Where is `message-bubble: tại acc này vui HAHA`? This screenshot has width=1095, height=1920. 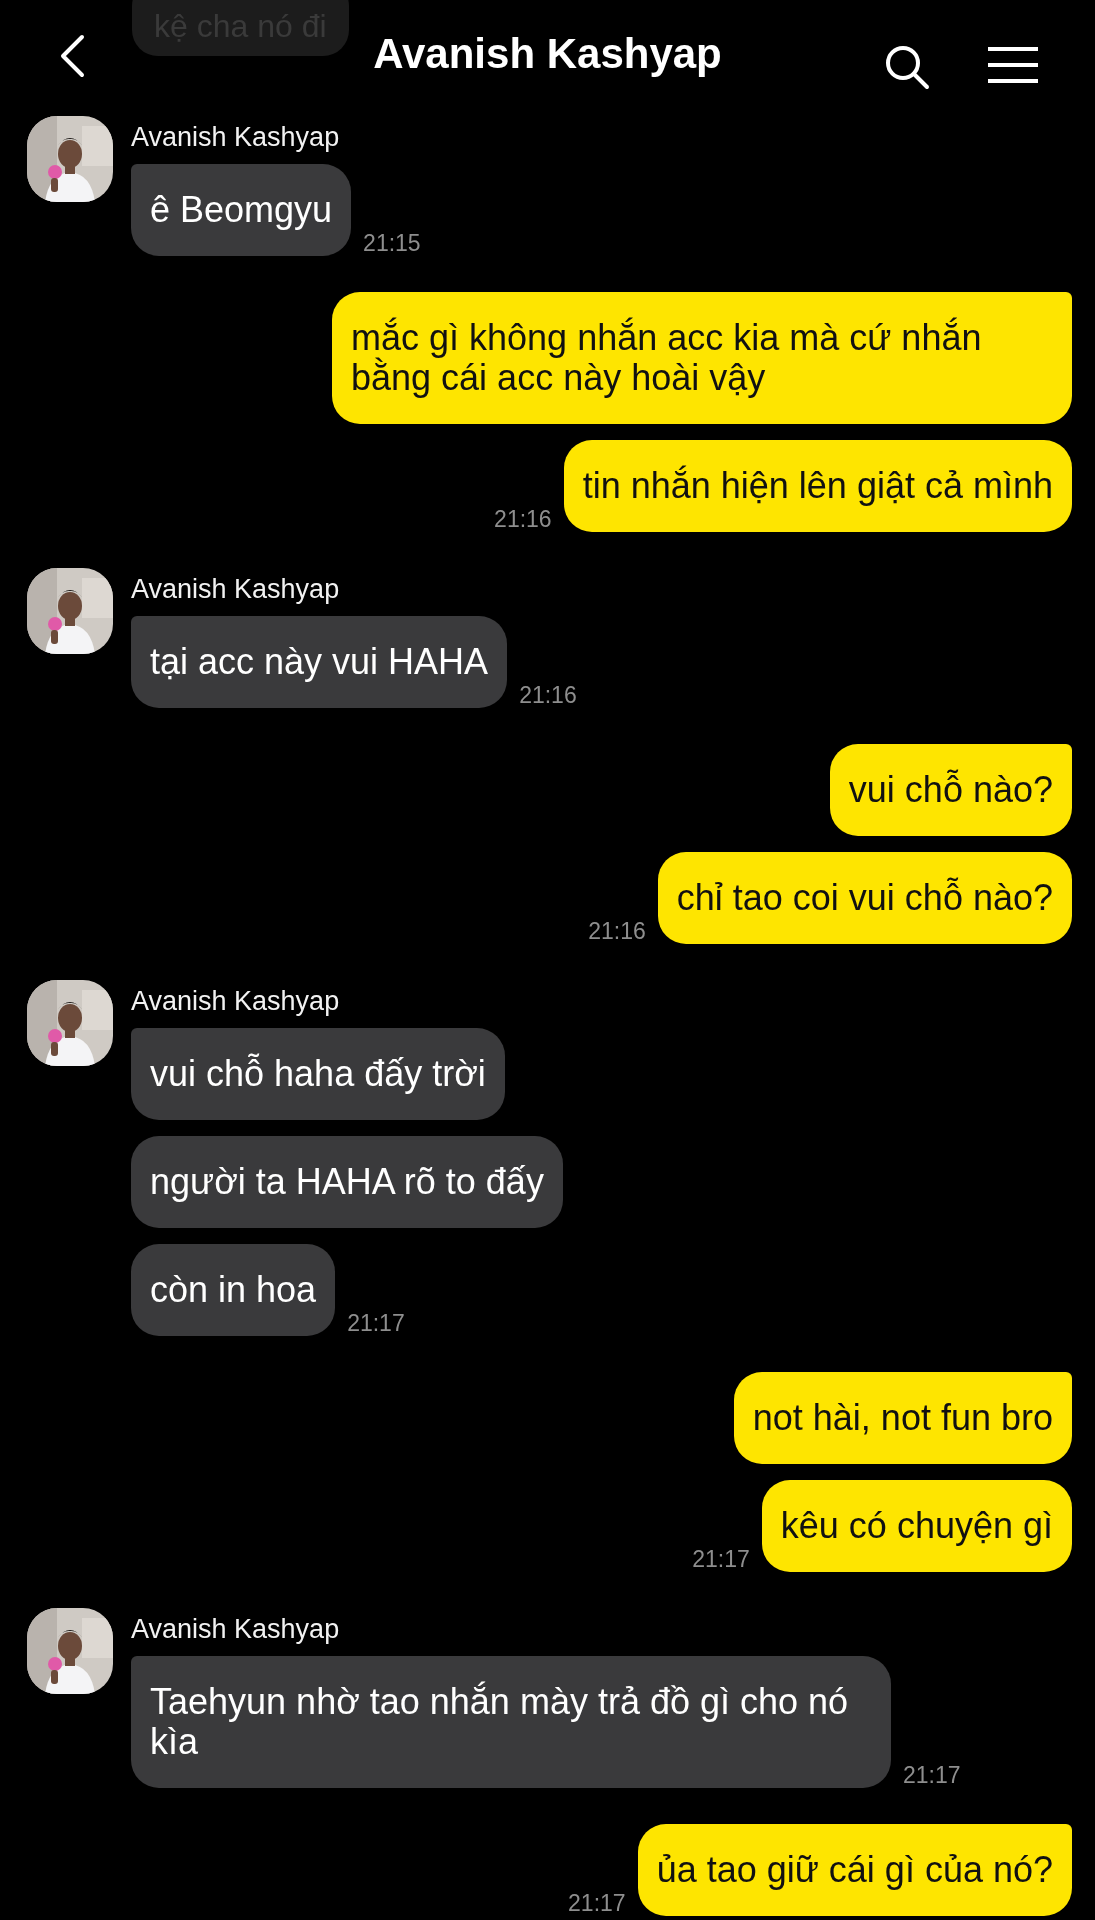 message-bubble: tại acc này vui HAHA is located at coordinates (319, 662).